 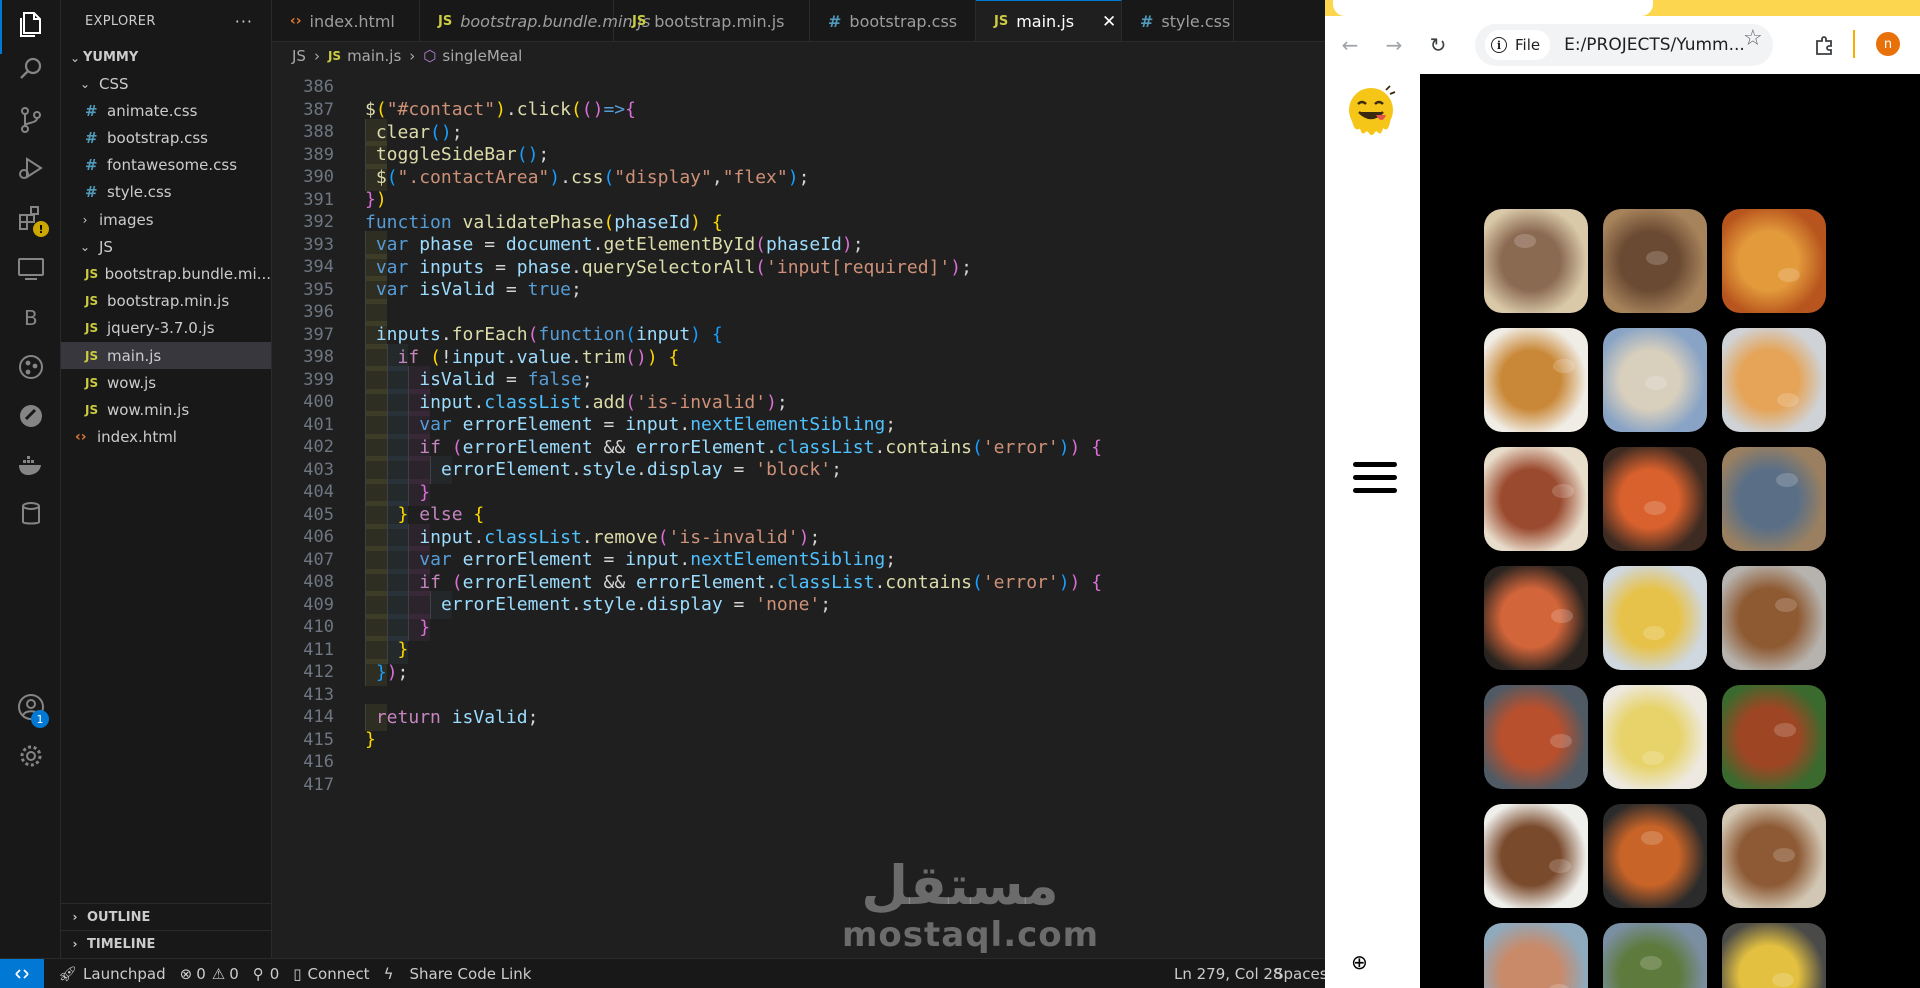 What do you see at coordinates (614, 110) in the screenshot?
I see `code-token: =>` at bounding box center [614, 110].